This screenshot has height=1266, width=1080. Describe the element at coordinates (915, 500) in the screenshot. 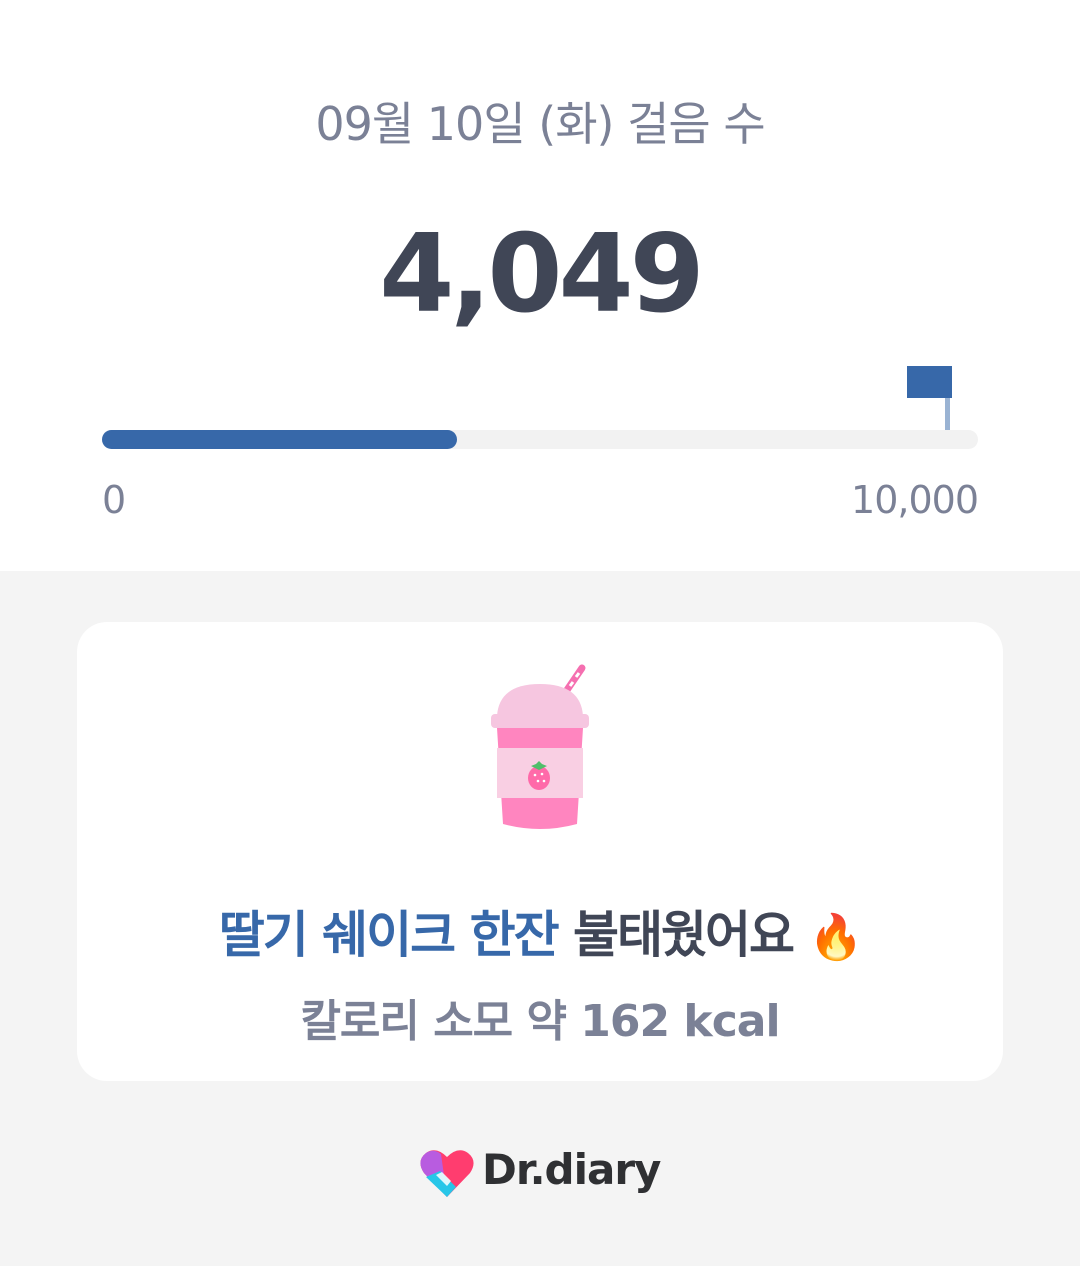

I see `progress-max-label: 10,000` at that location.